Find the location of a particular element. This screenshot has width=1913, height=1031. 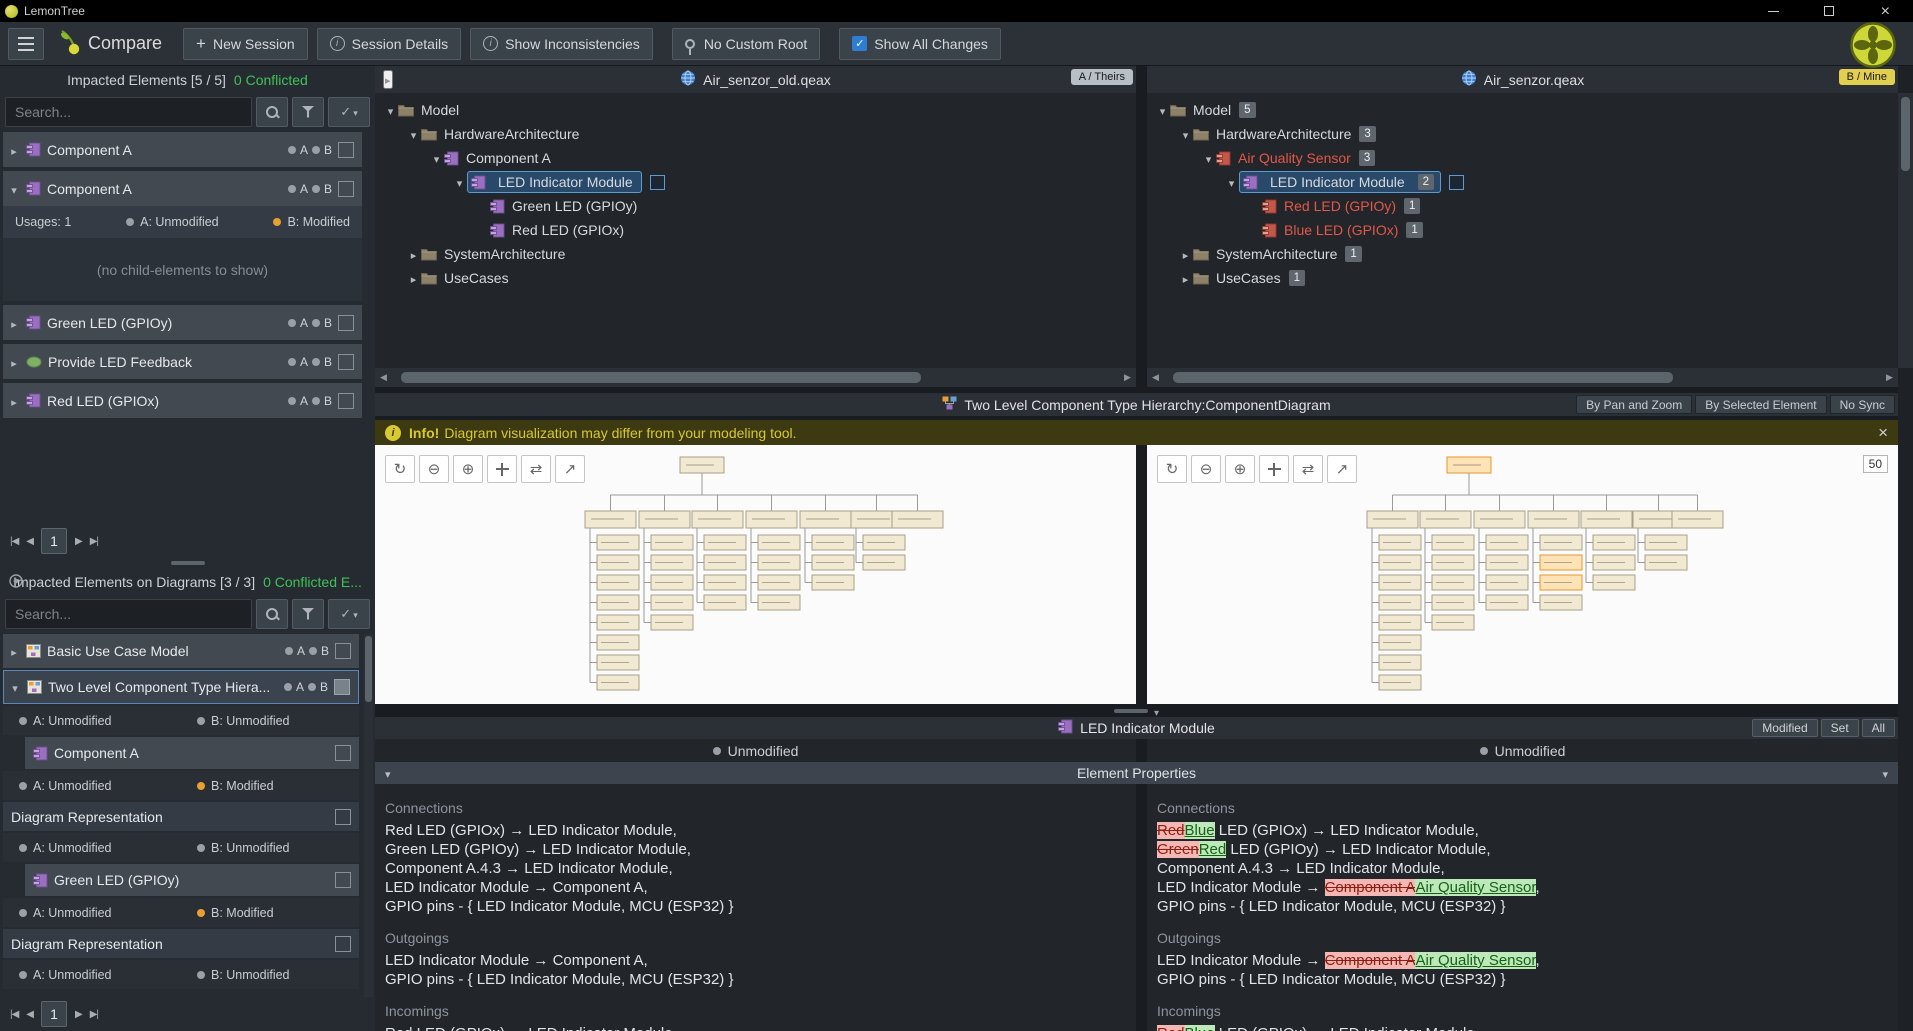

no-sync-button: No Sync is located at coordinates (1862, 404).